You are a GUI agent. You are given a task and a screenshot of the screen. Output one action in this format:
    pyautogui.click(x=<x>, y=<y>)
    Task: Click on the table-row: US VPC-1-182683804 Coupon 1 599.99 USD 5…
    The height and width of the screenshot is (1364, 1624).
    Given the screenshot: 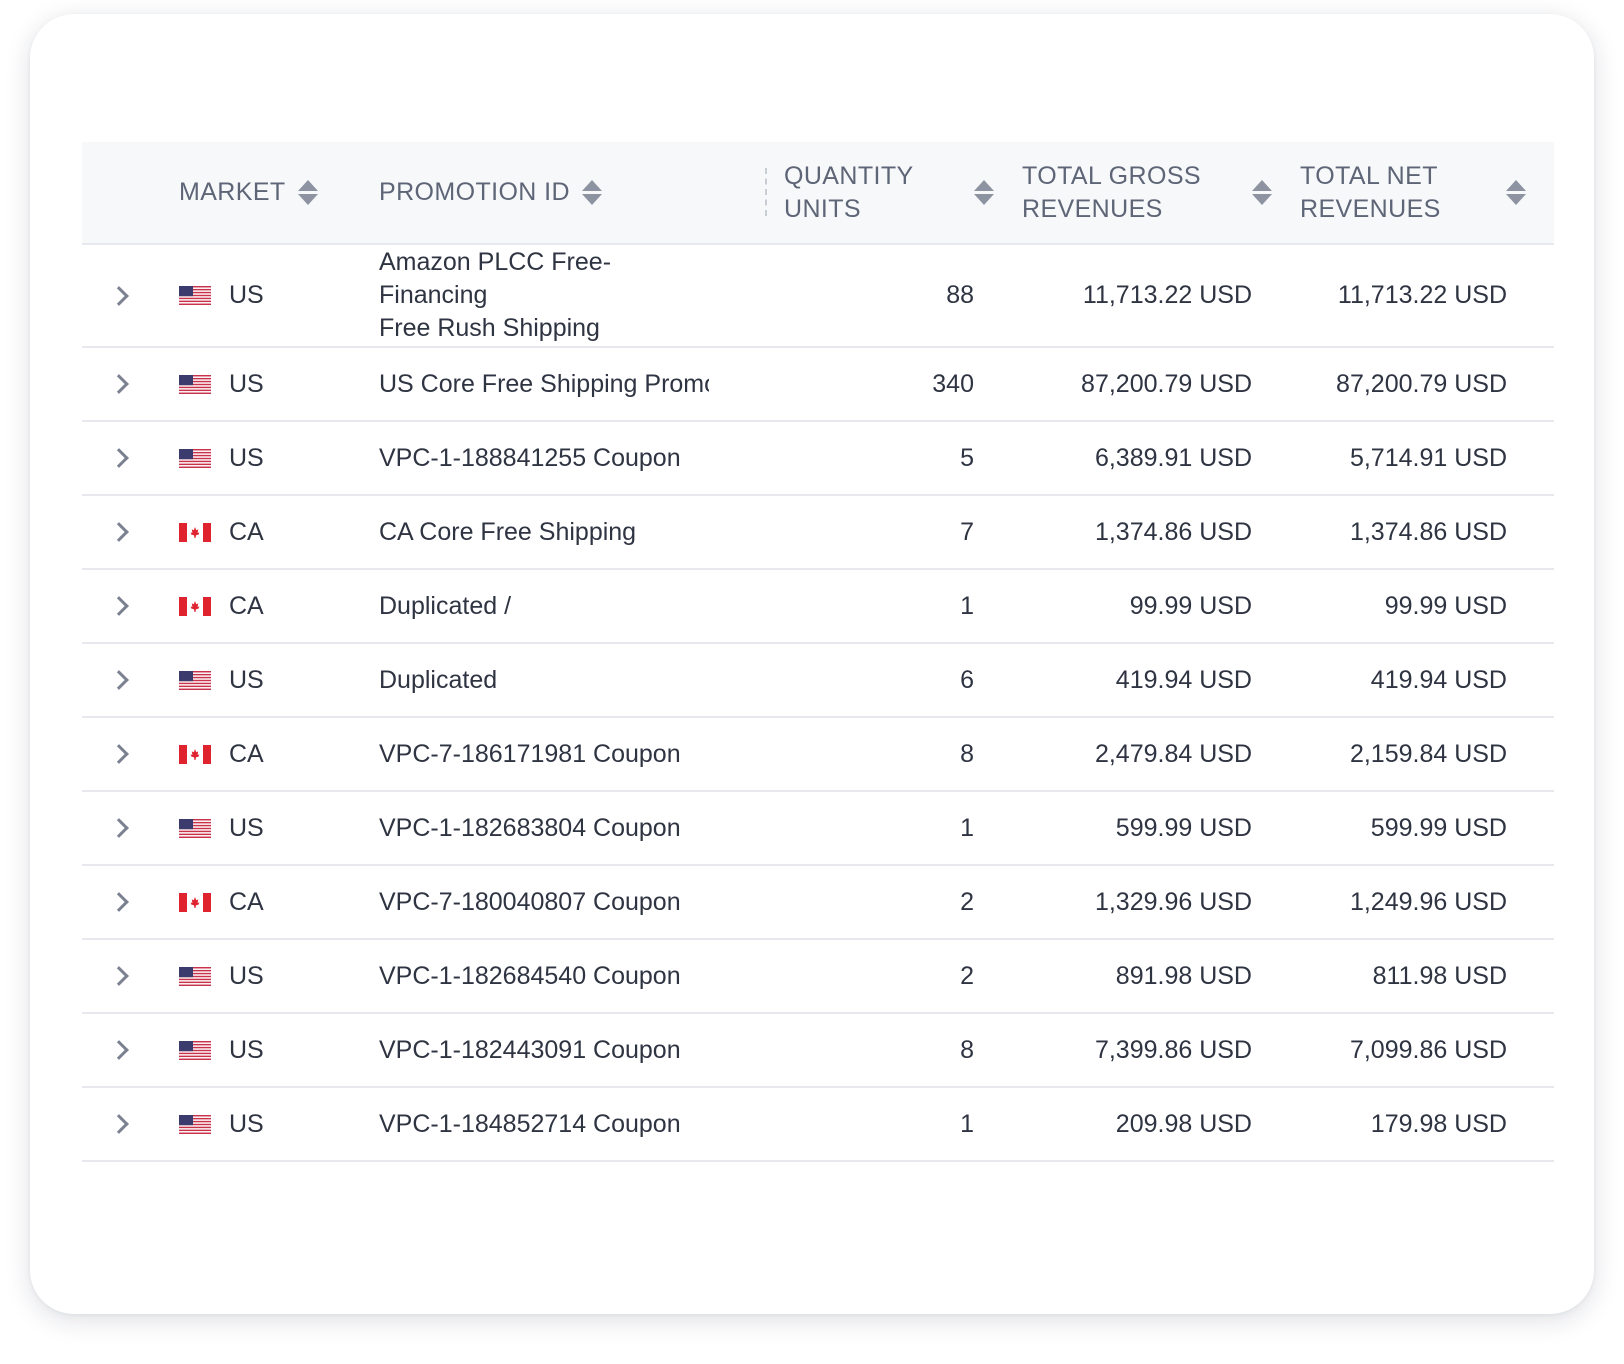 What is the action you would take?
    pyautogui.click(x=818, y=829)
    